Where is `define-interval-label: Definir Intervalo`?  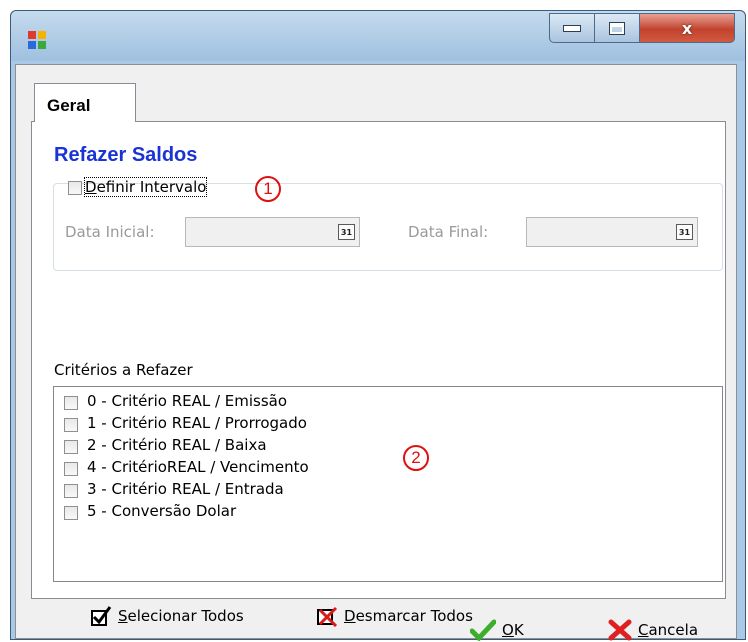
define-interval-label: Definir Intervalo is located at coordinates (145, 187).